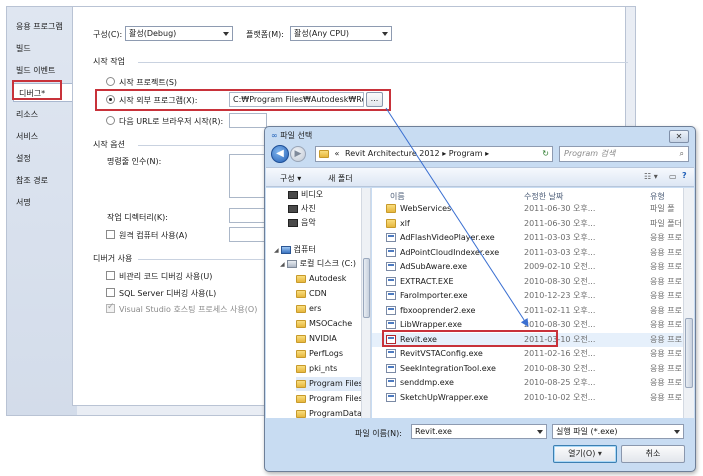 This screenshot has height=476, width=703. I want to click on annotation-arrow, so click(457, 217).